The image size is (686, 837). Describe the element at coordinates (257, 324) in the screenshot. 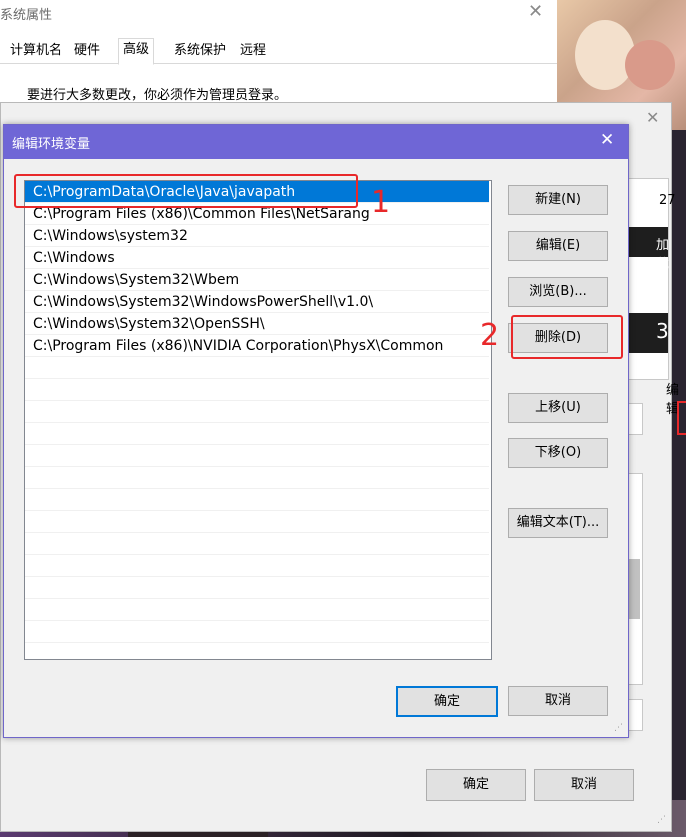

I see `list-item: C:\Windows\System32\OpenSSH\` at that location.